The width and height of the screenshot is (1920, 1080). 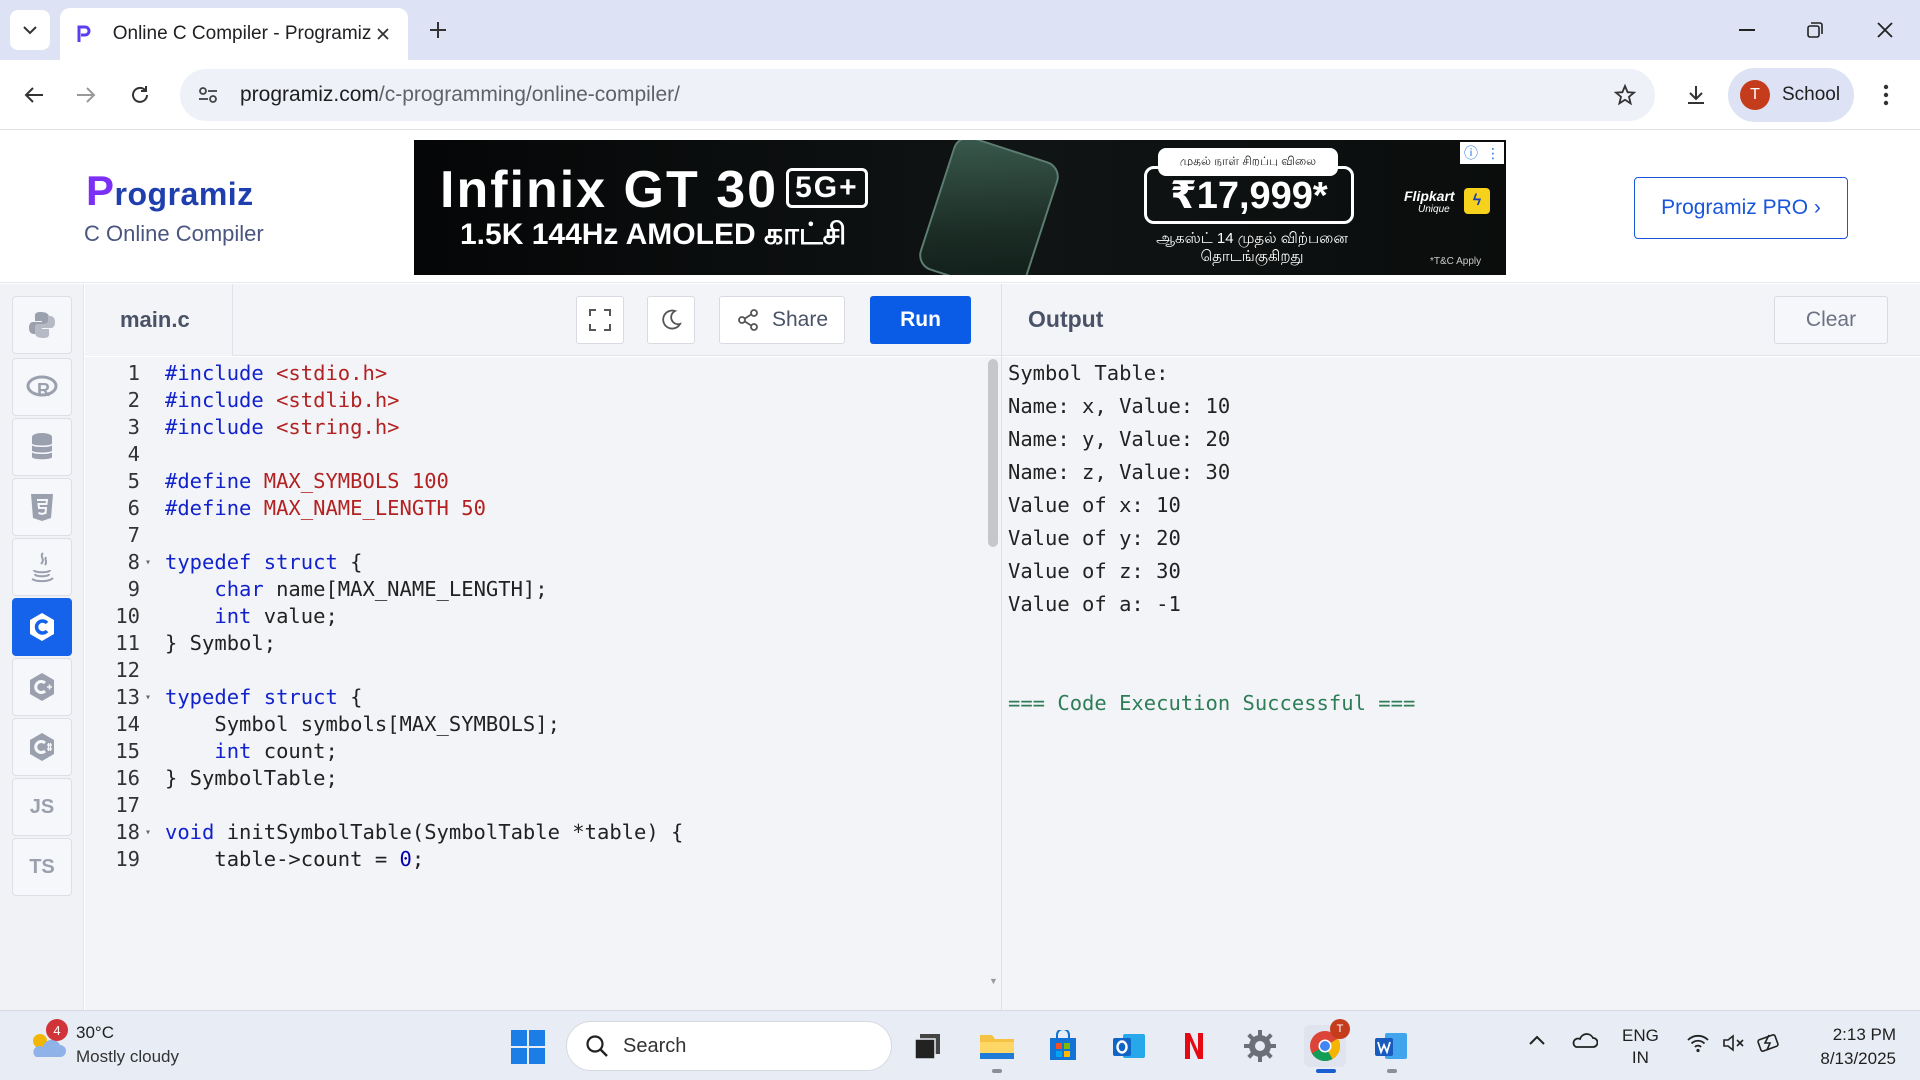 I want to click on editor-scrollbar, so click(x=993, y=453).